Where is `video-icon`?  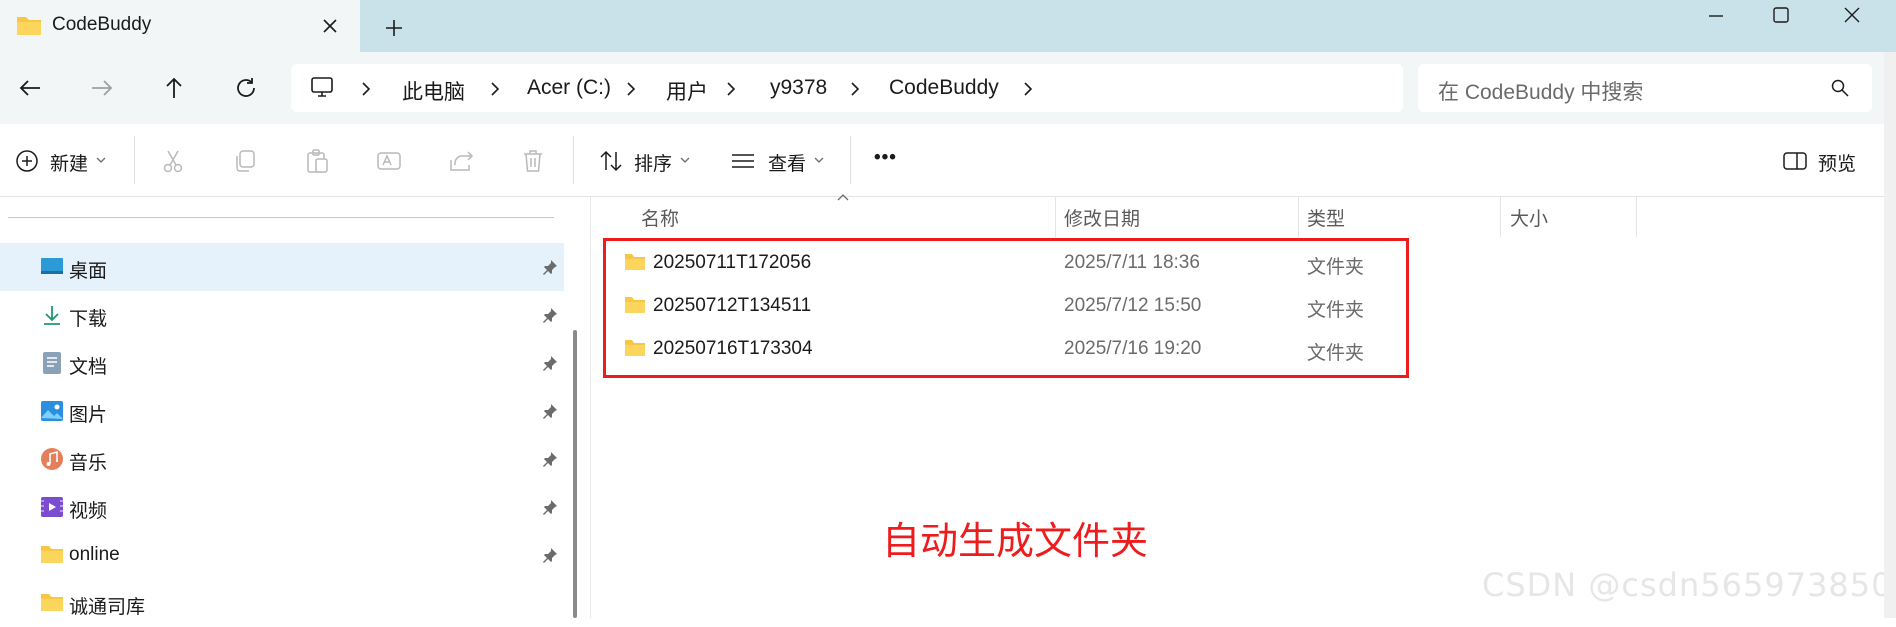
video-icon is located at coordinates (52, 507).